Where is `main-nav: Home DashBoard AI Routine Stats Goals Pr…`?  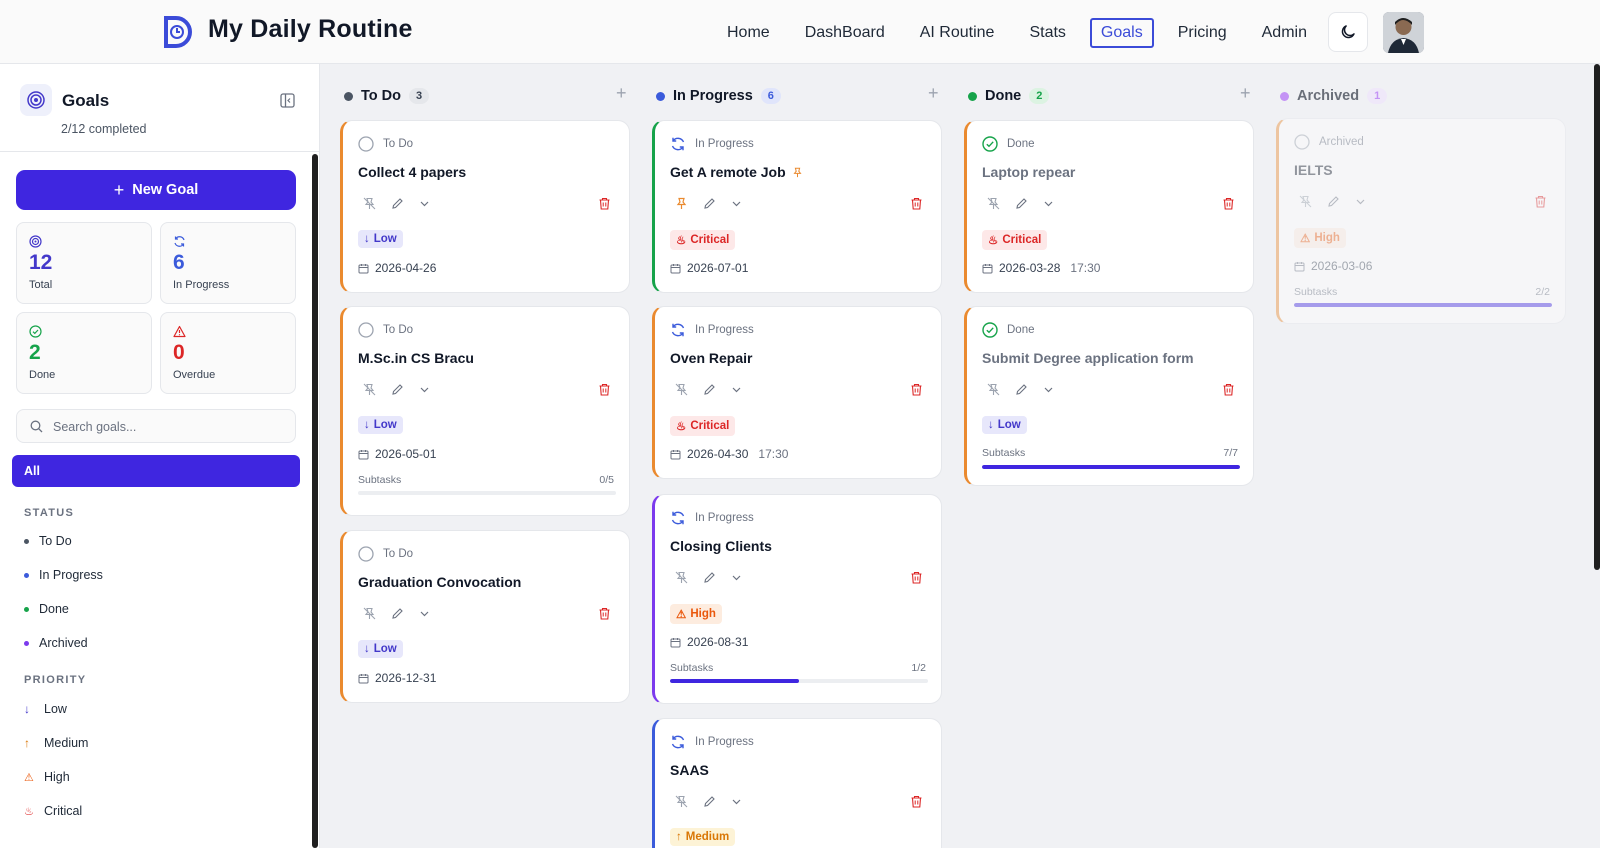
main-nav: Home DashBoard AI Routine Stats Goals Pr… is located at coordinates (1023, 33).